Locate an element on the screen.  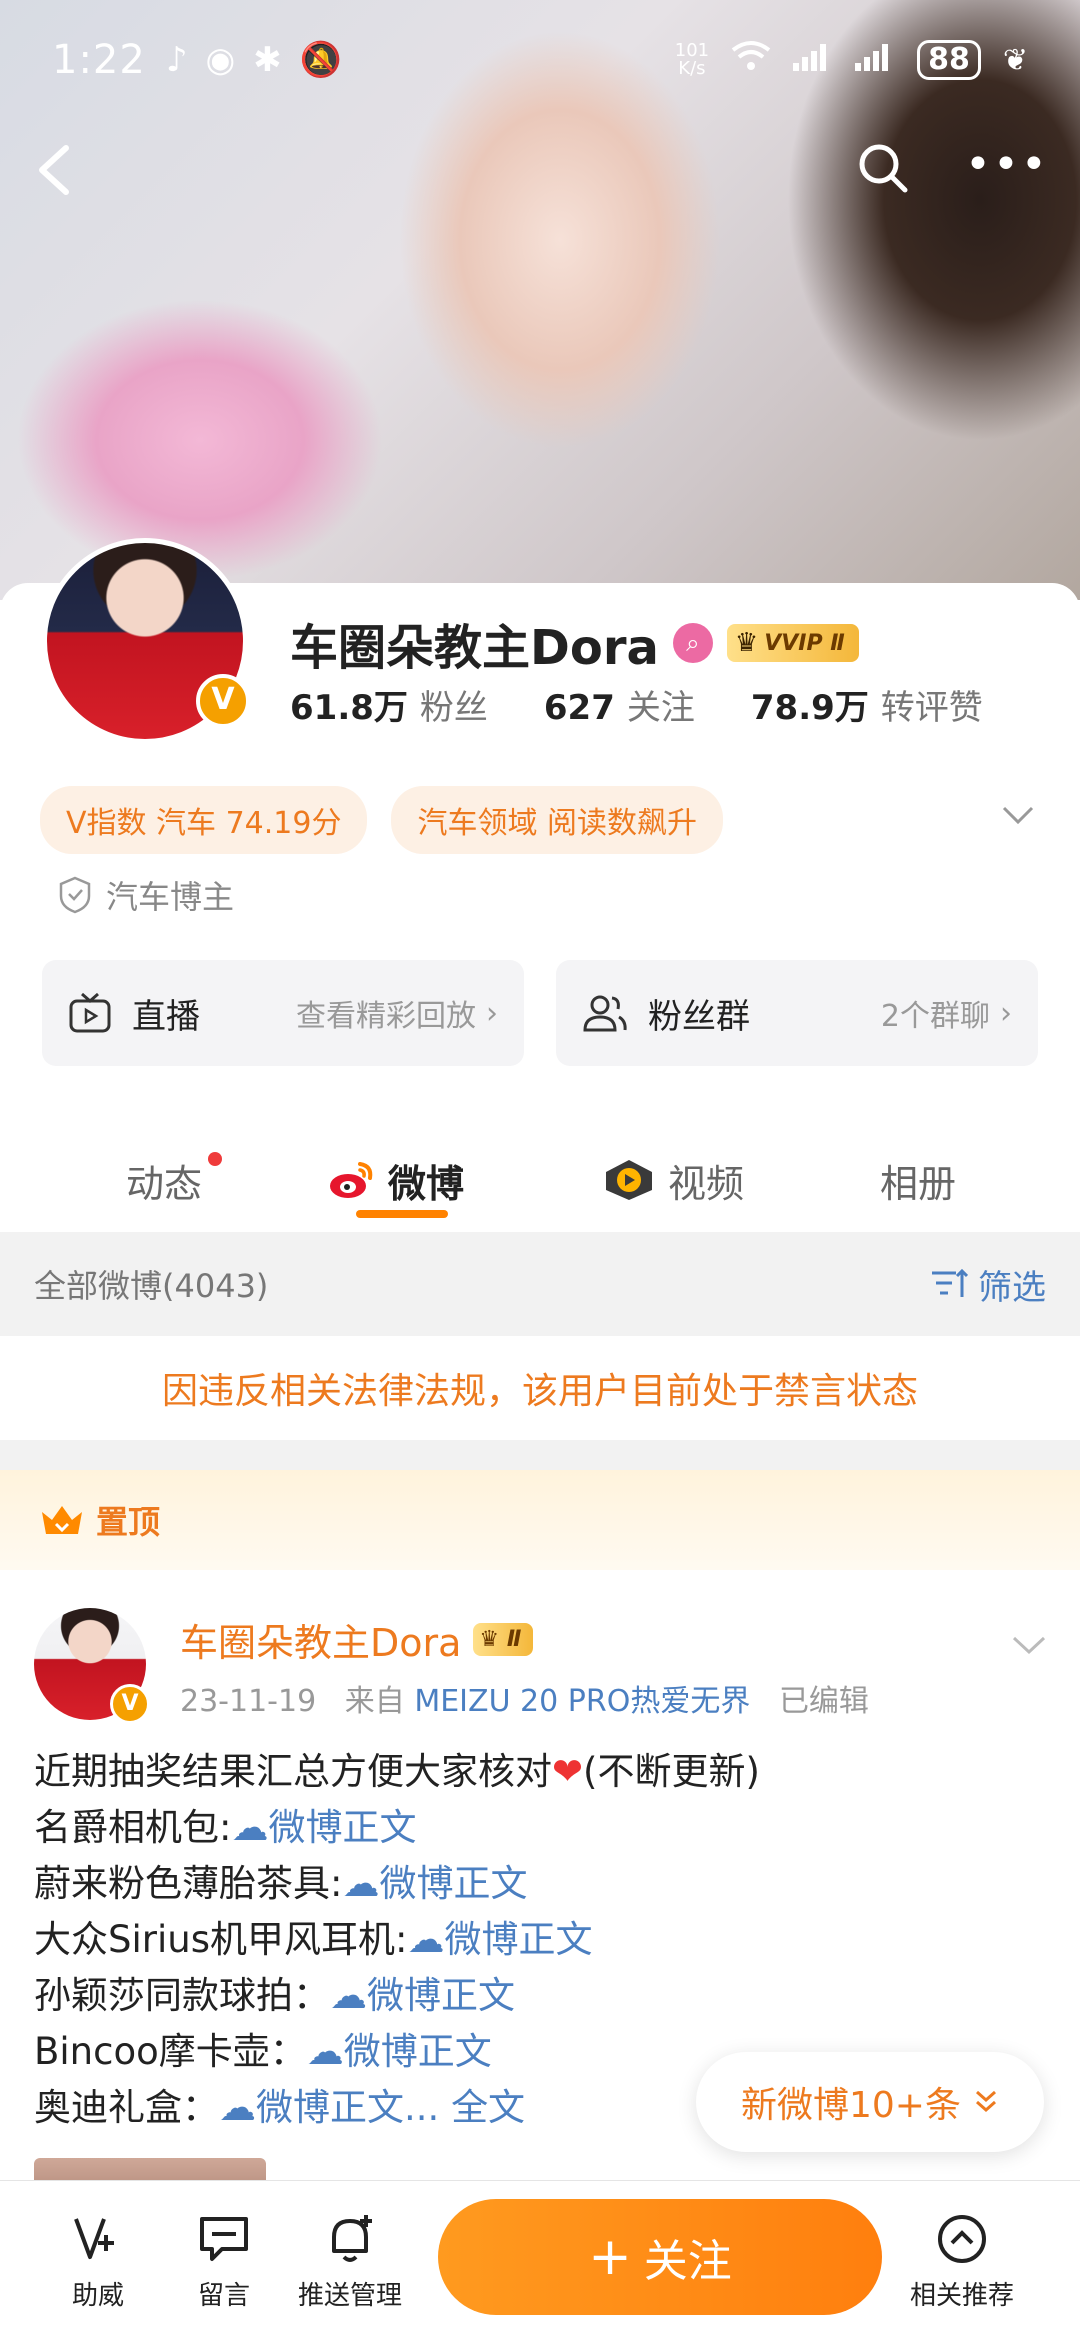
tag-v-index: V指数 汽车 74.19分 is located at coordinates (204, 820).